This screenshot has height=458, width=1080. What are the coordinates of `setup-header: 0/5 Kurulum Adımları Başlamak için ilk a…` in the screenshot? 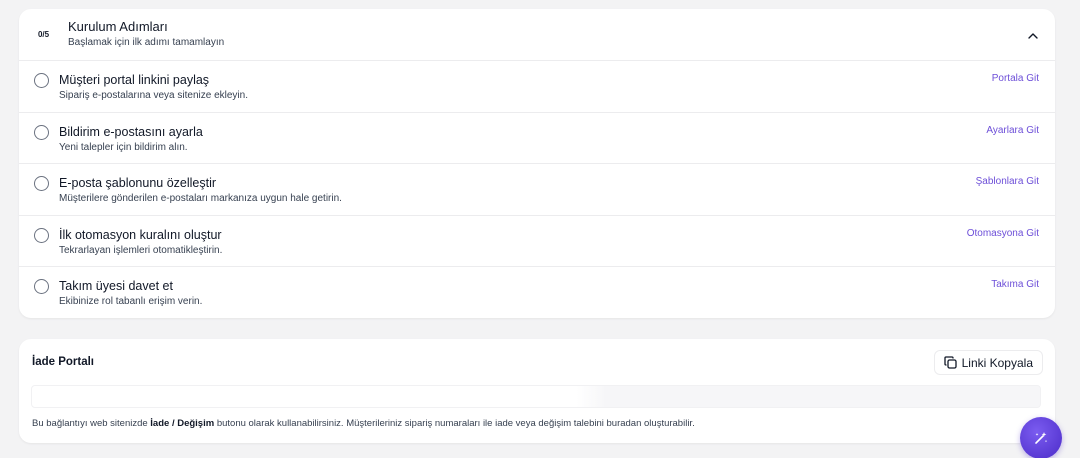 It's located at (537, 35).